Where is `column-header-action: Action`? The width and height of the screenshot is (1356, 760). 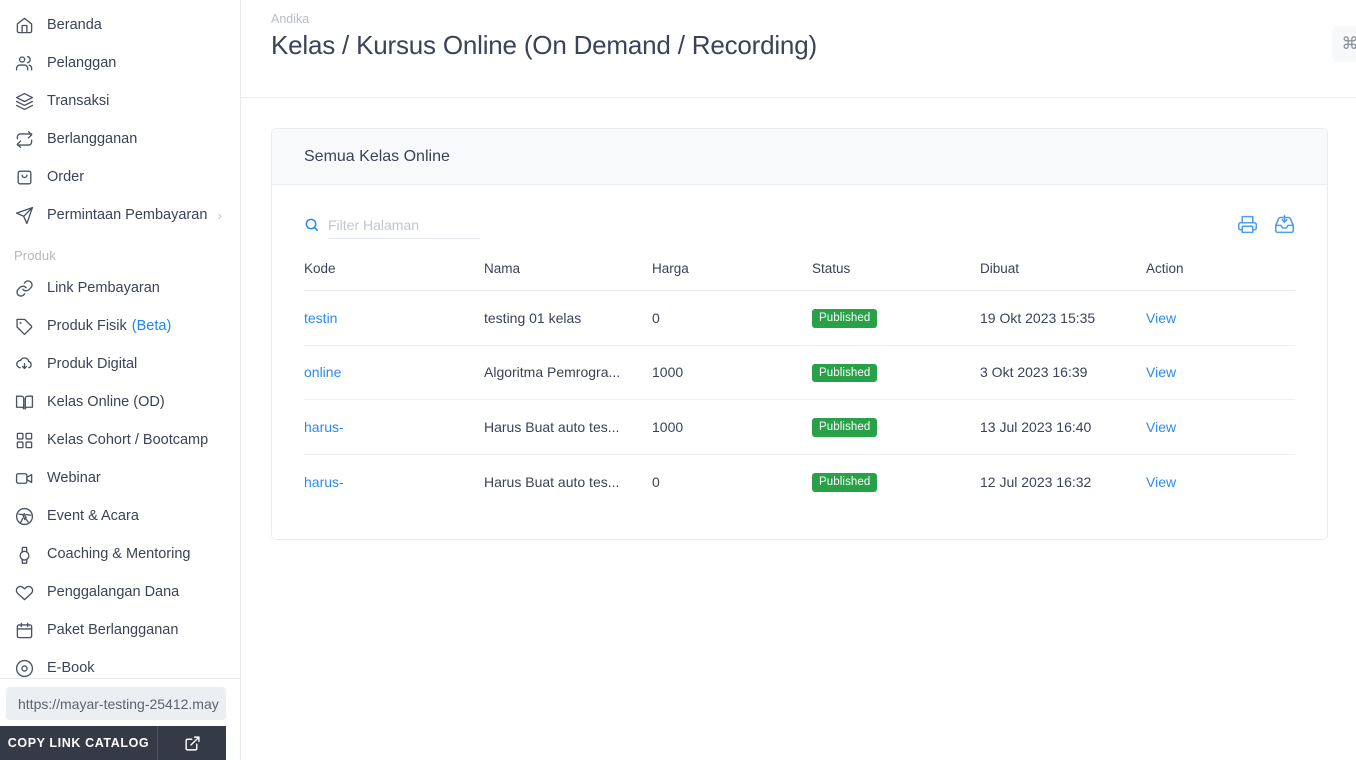 column-header-action: Action is located at coordinates (1220, 276).